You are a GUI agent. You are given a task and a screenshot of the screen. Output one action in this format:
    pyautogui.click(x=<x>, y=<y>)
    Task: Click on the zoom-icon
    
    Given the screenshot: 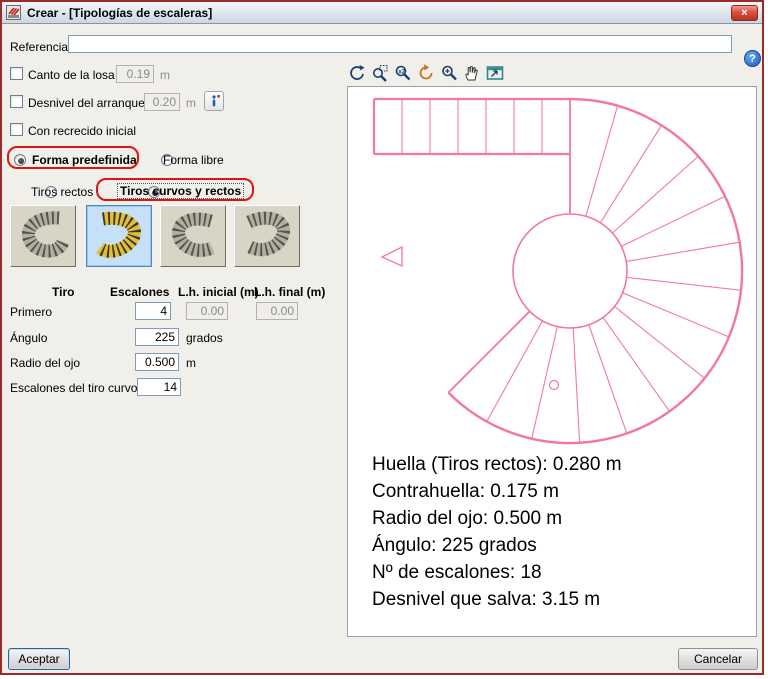 What is the action you would take?
    pyautogui.click(x=448, y=72)
    